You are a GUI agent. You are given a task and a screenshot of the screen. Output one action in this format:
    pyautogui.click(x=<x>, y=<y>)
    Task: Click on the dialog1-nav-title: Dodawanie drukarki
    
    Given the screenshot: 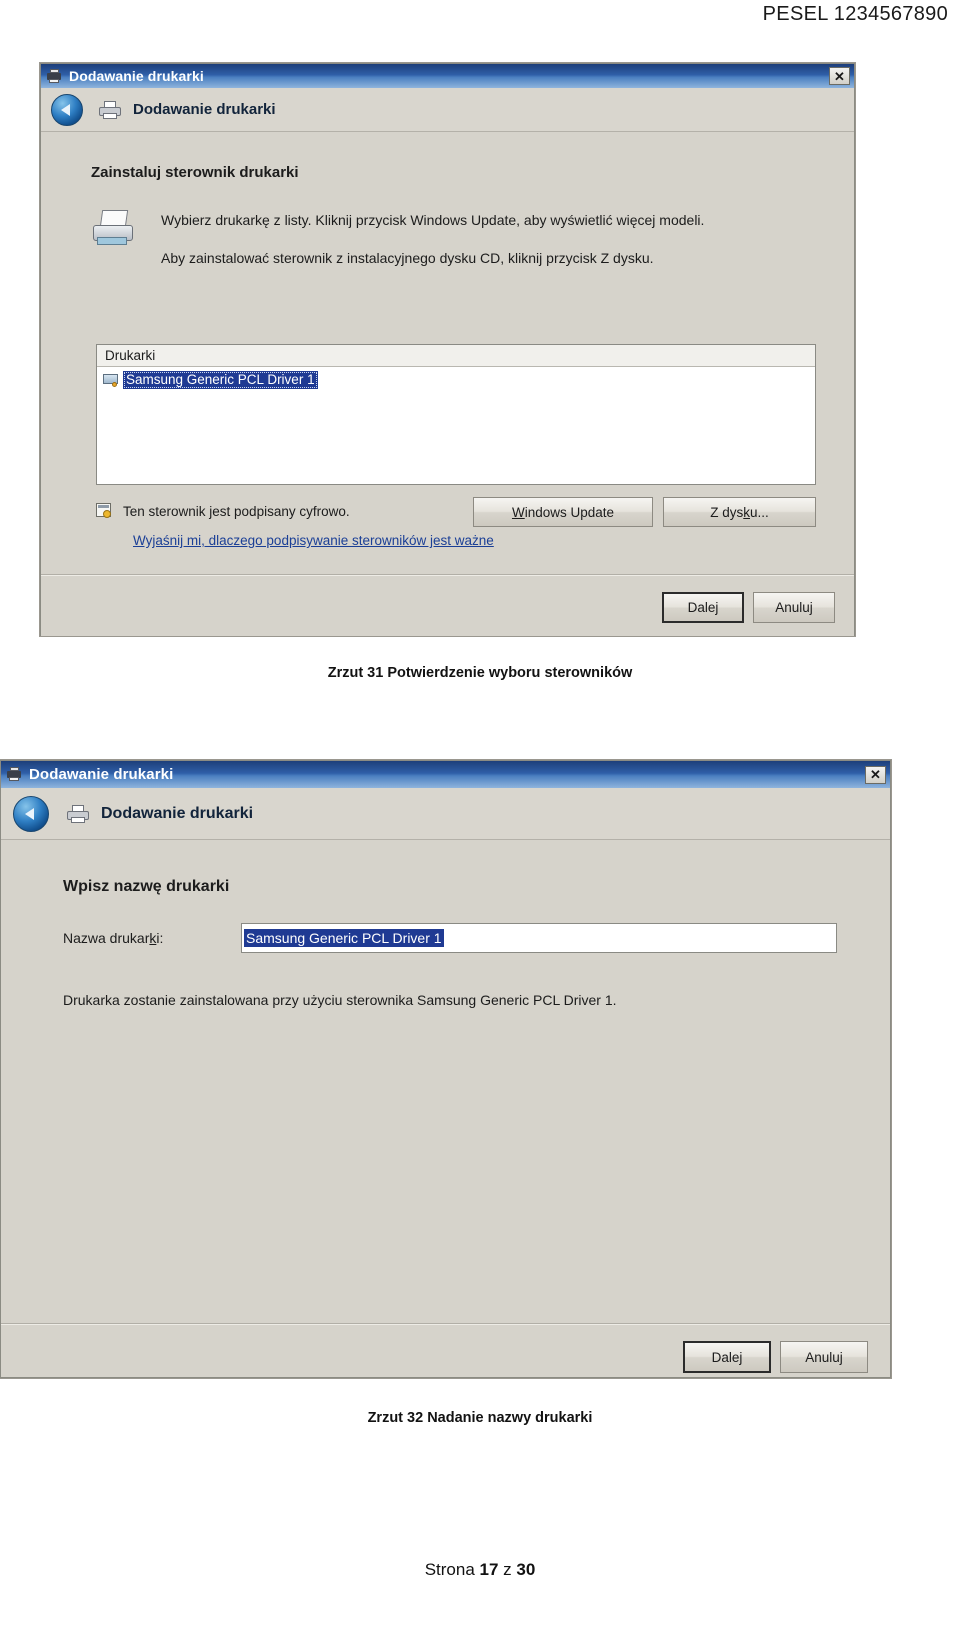 What is the action you would take?
    pyautogui.click(x=204, y=109)
    